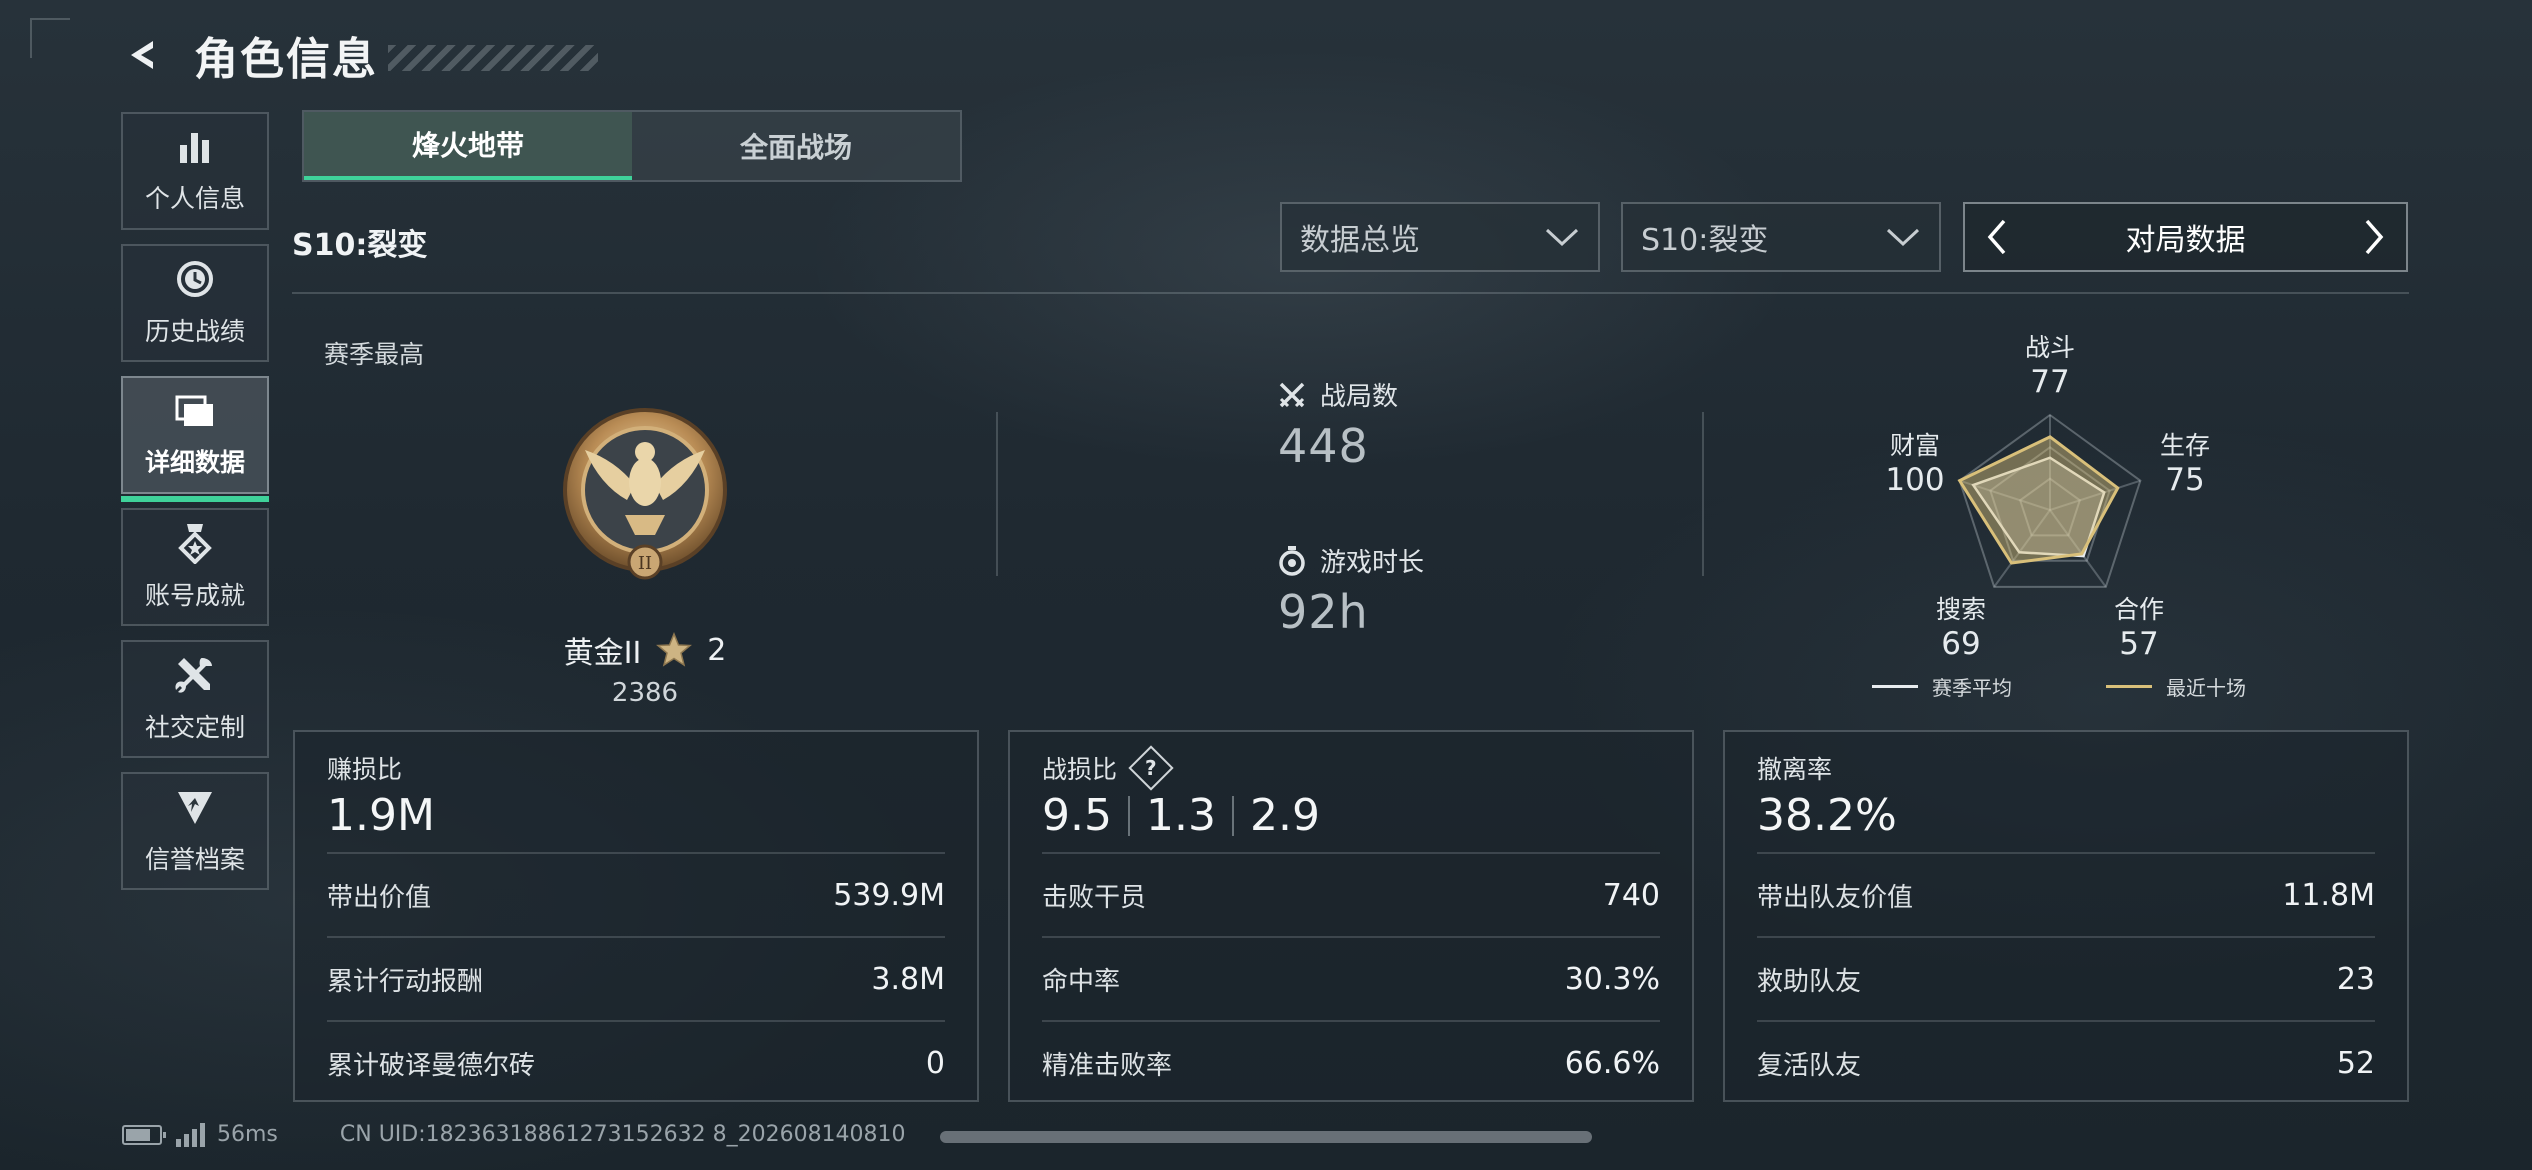  Describe the element at coordinates (2185, 240) in the screenshot. I see `data-mode-label: 对局数据` at that location.